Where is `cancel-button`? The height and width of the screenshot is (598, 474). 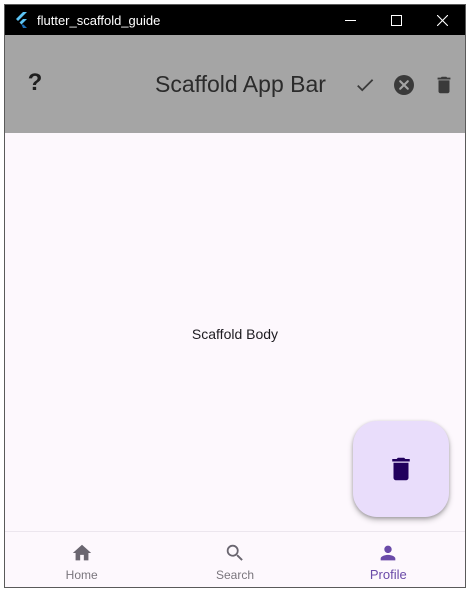
cancel-button is located at coordinates (404, 85).